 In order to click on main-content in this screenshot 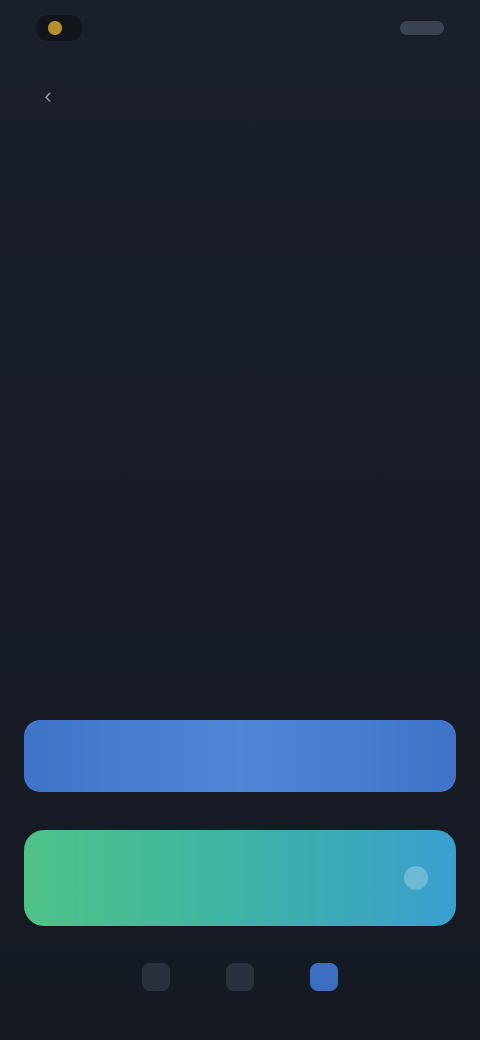, I will do `click(240, 168)`.